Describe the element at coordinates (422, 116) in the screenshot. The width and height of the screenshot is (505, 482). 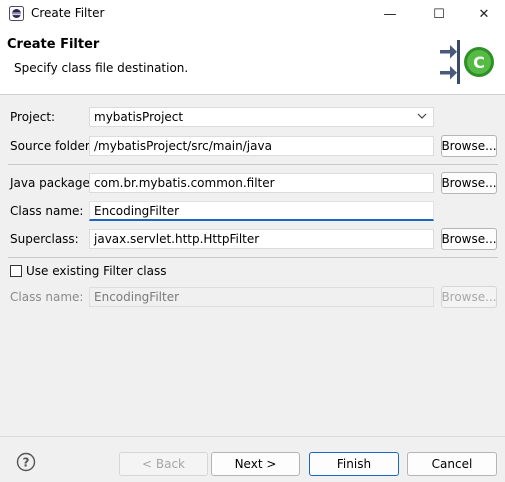
I see `chevron-down-icon` at that location.